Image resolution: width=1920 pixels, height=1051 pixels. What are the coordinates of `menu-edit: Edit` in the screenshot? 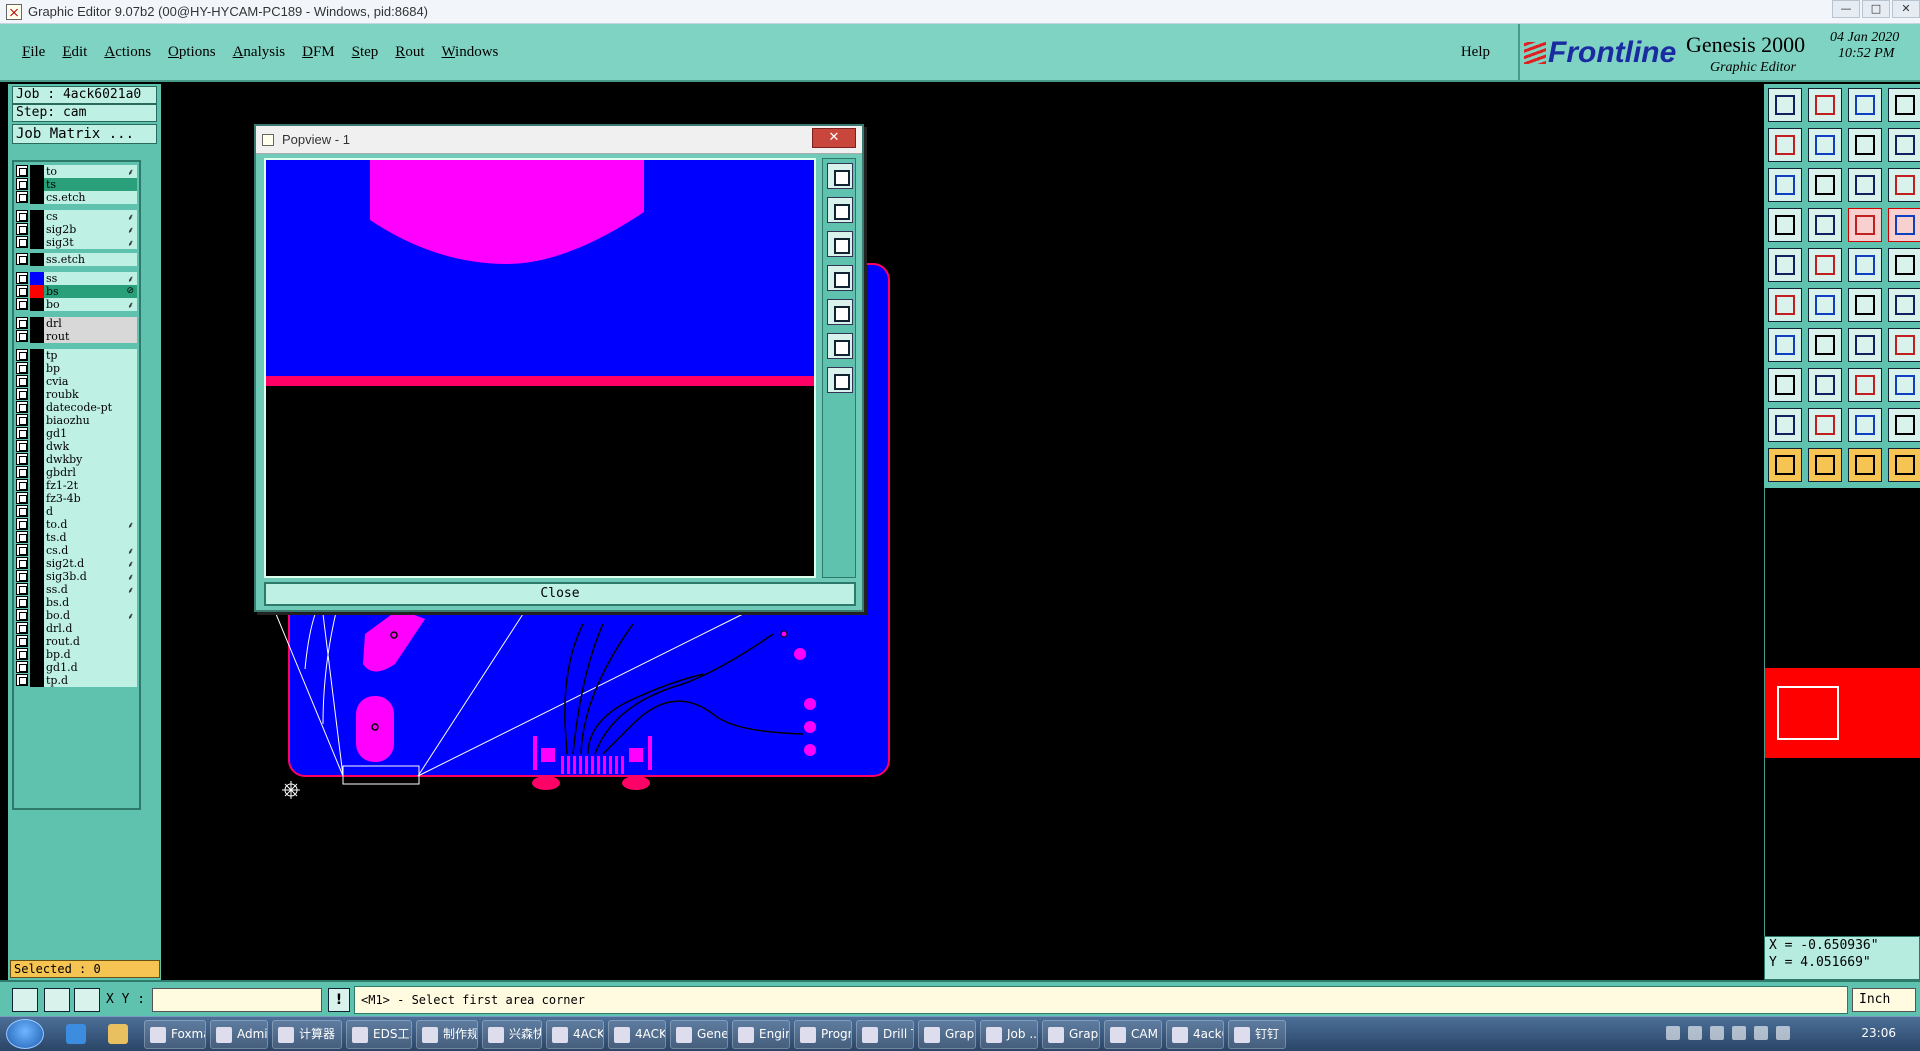 It's located at (74, 52).